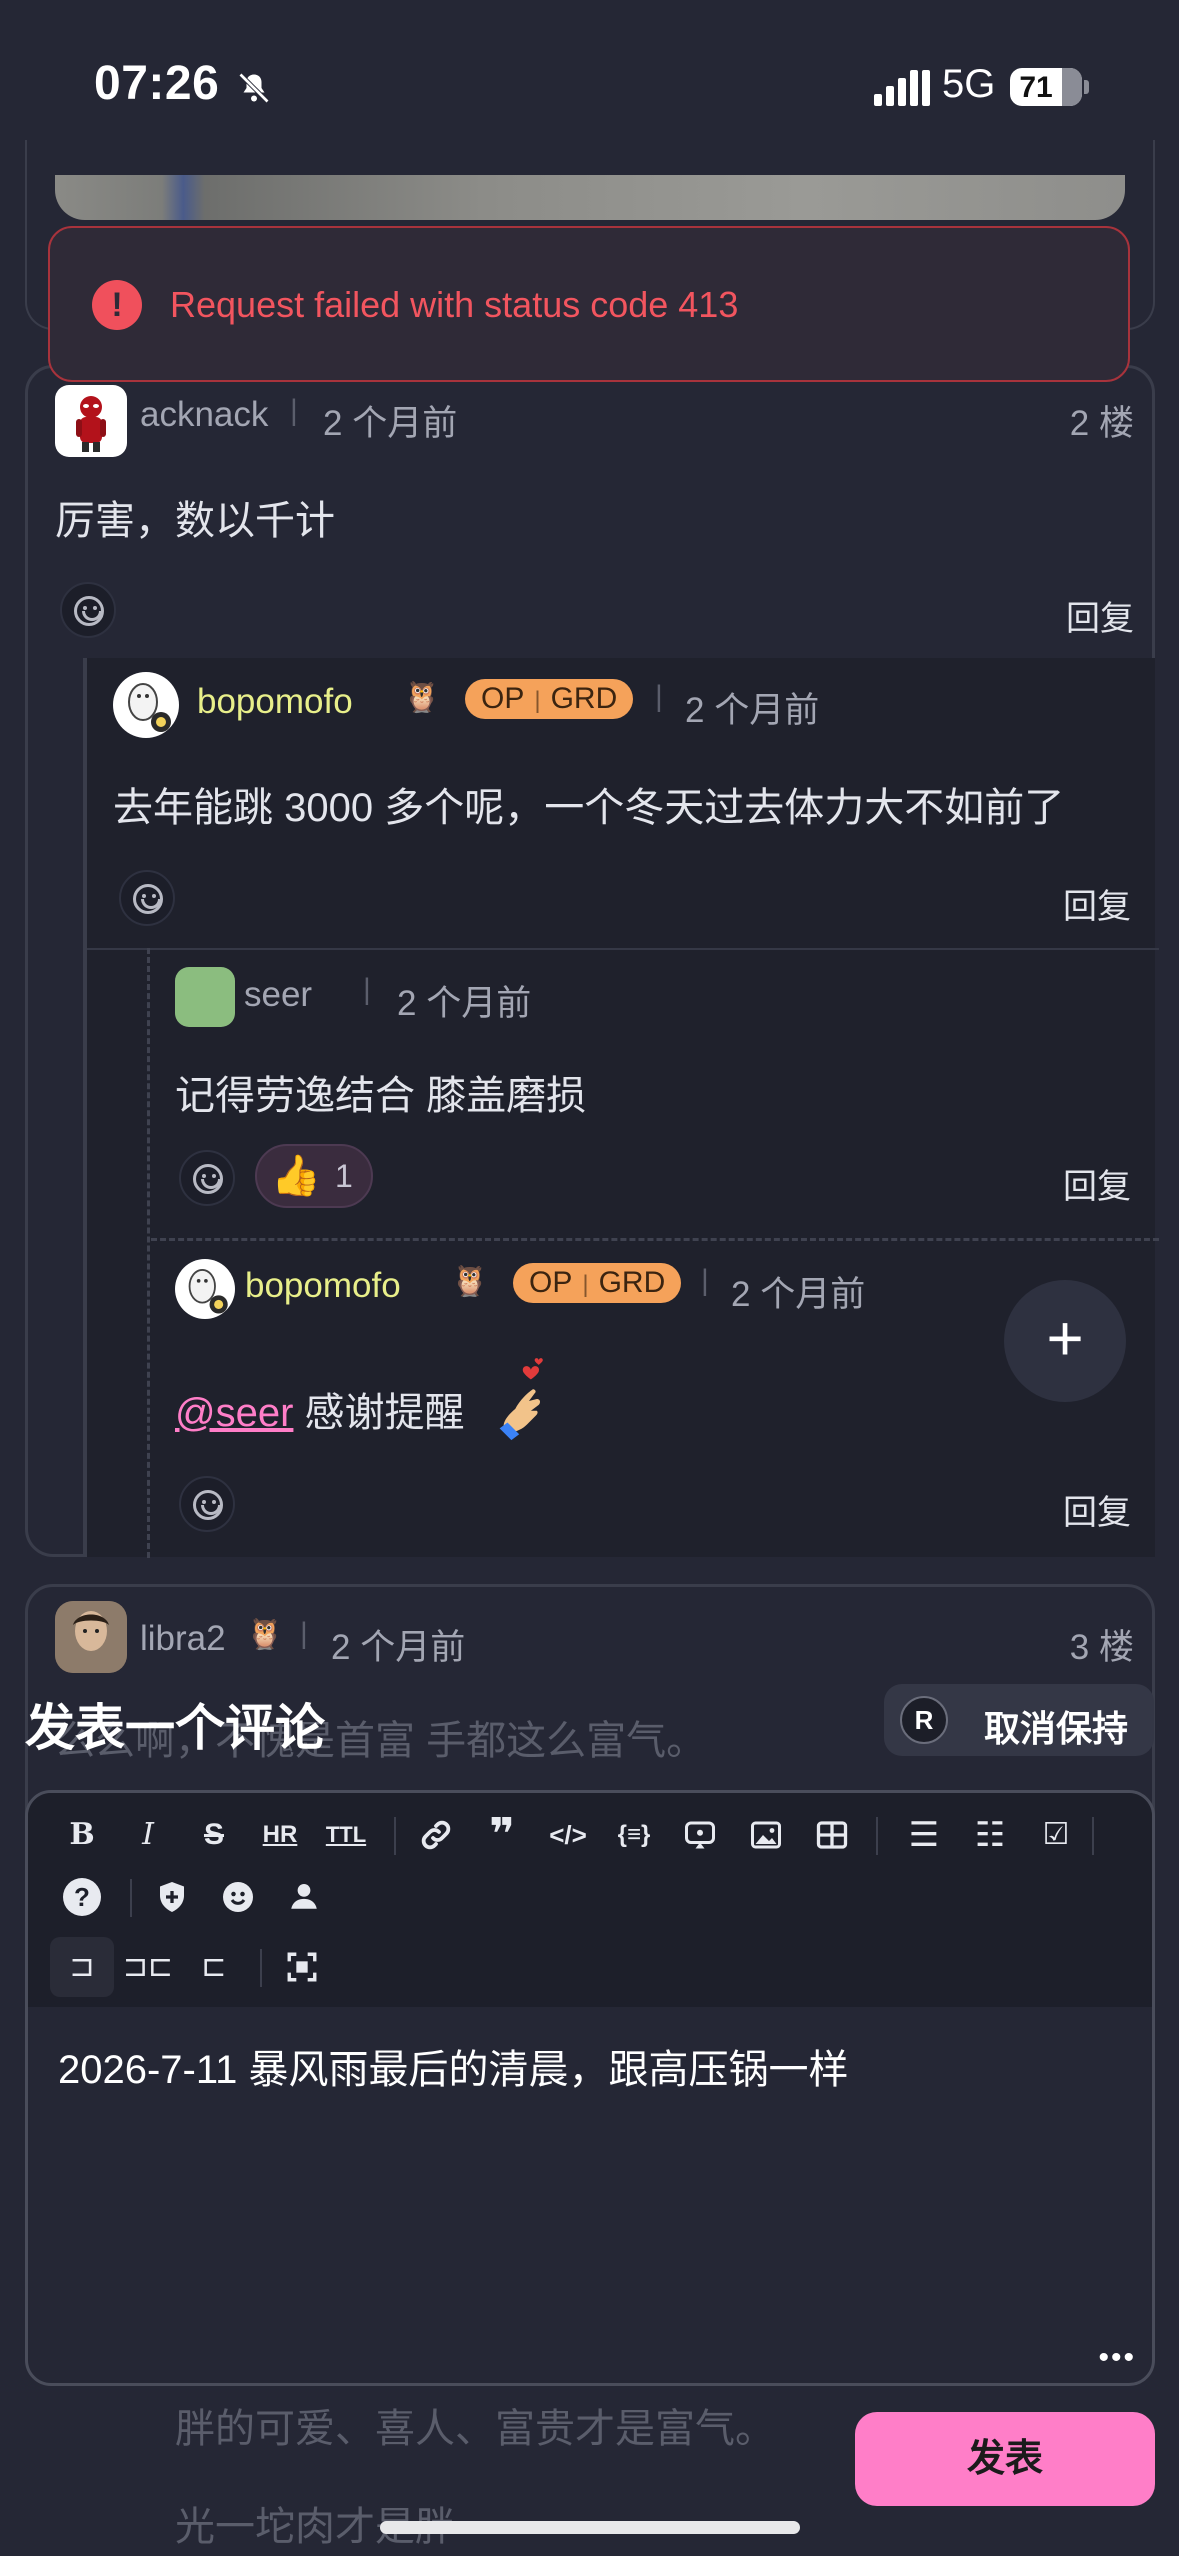 The width and height of the screenshot is (1179, 2556). I want to click on badge-grd: GRD, so click(584, 698).